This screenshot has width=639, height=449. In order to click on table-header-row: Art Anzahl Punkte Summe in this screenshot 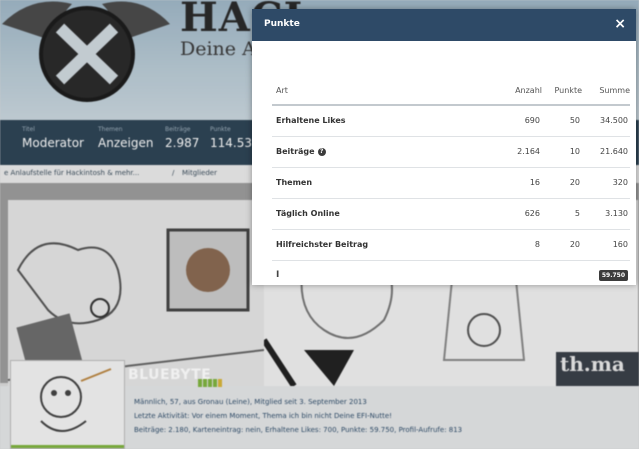, I will do `click(451, 91)`.